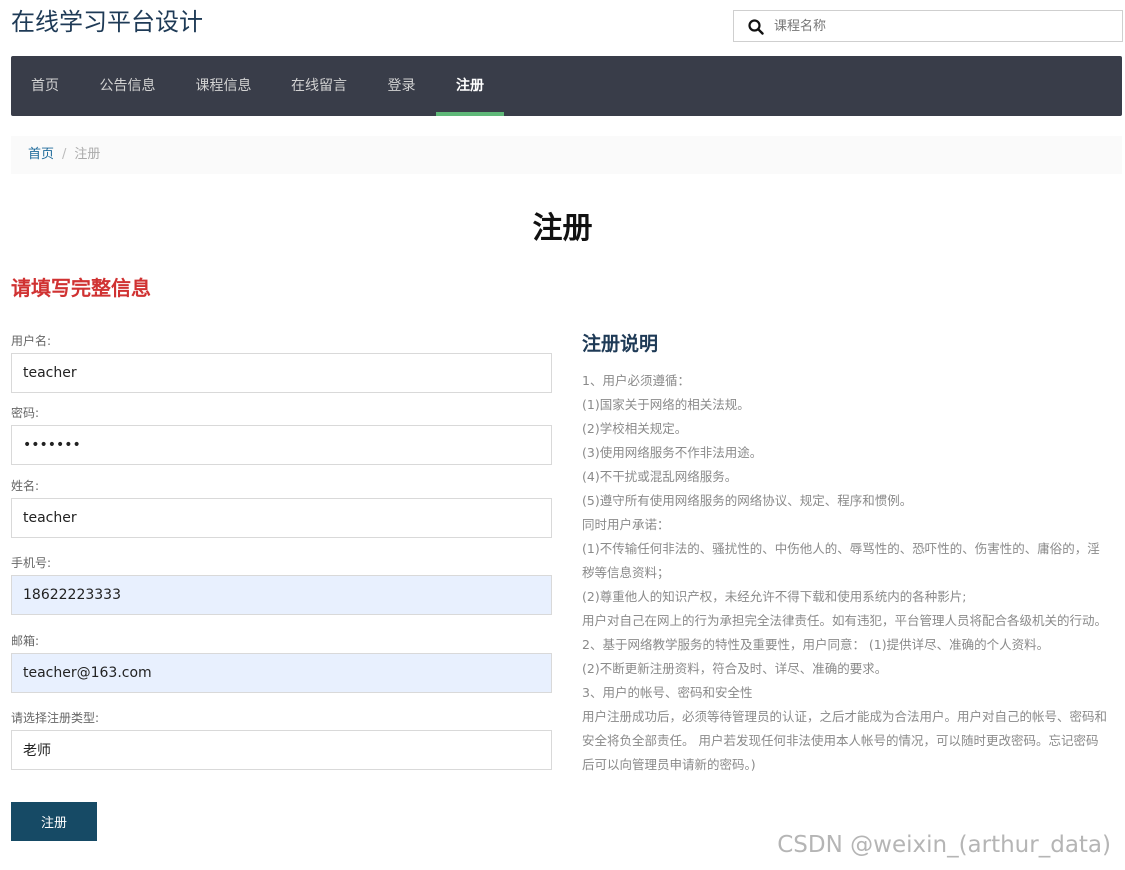 The width and height of the screenshot is (1125, 870). What do you see at coordinates (666, 404) in the screenshot?
I see `notes-line: (1)国家关于网络的相关法规。` at bounding box center [666, 404].